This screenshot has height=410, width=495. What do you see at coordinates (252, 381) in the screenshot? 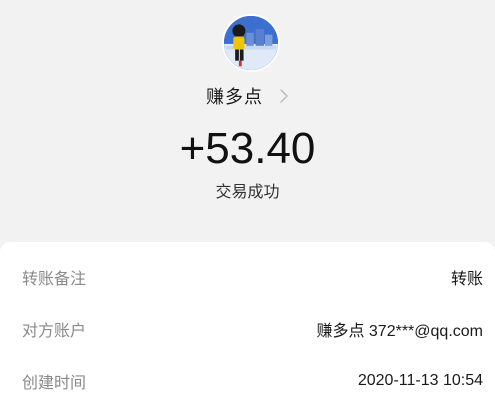
I see `detail-row-created-time: 创建时间 2020-11-13 10:54` at bounding box center [252, 381].